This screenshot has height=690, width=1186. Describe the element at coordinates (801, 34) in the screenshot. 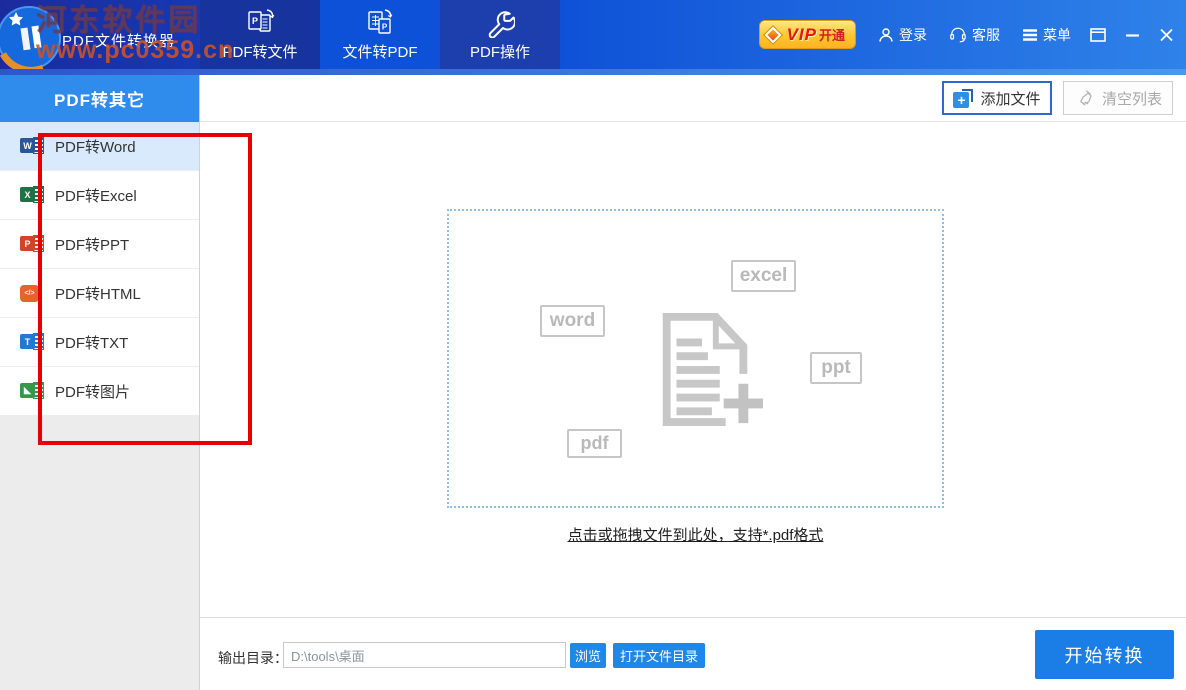

I see `vip-label: VIP` at that location.